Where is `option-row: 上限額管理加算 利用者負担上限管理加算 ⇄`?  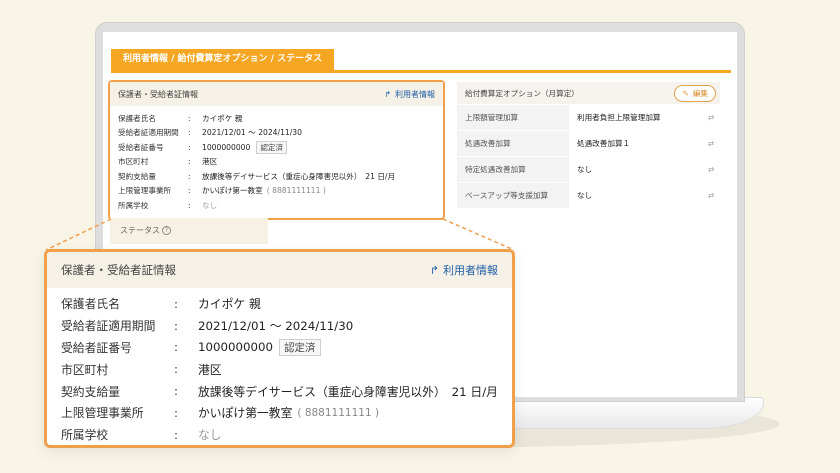 option-row: 上限額管理加算 利用者負担上限管理加算 ⇄ is located at coordinates (588, 117).